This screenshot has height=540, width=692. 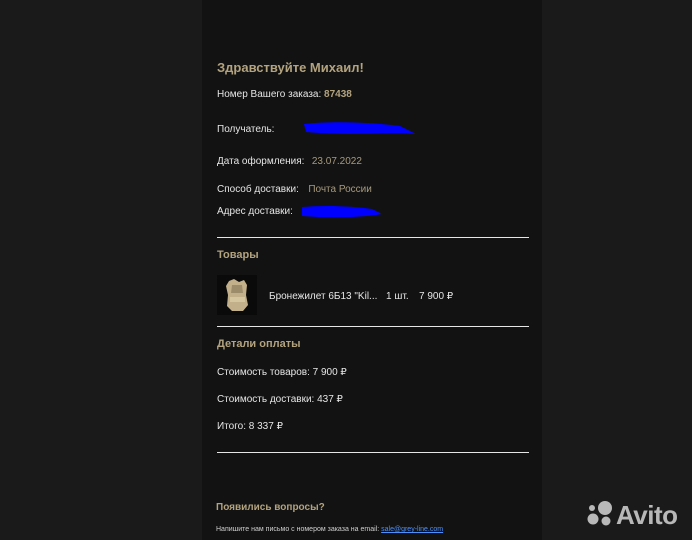 What do you see at coordinates (340, 189) in the screenshot?
I see `delivery-method-value: Почта России` at bounding box center [340, 189].